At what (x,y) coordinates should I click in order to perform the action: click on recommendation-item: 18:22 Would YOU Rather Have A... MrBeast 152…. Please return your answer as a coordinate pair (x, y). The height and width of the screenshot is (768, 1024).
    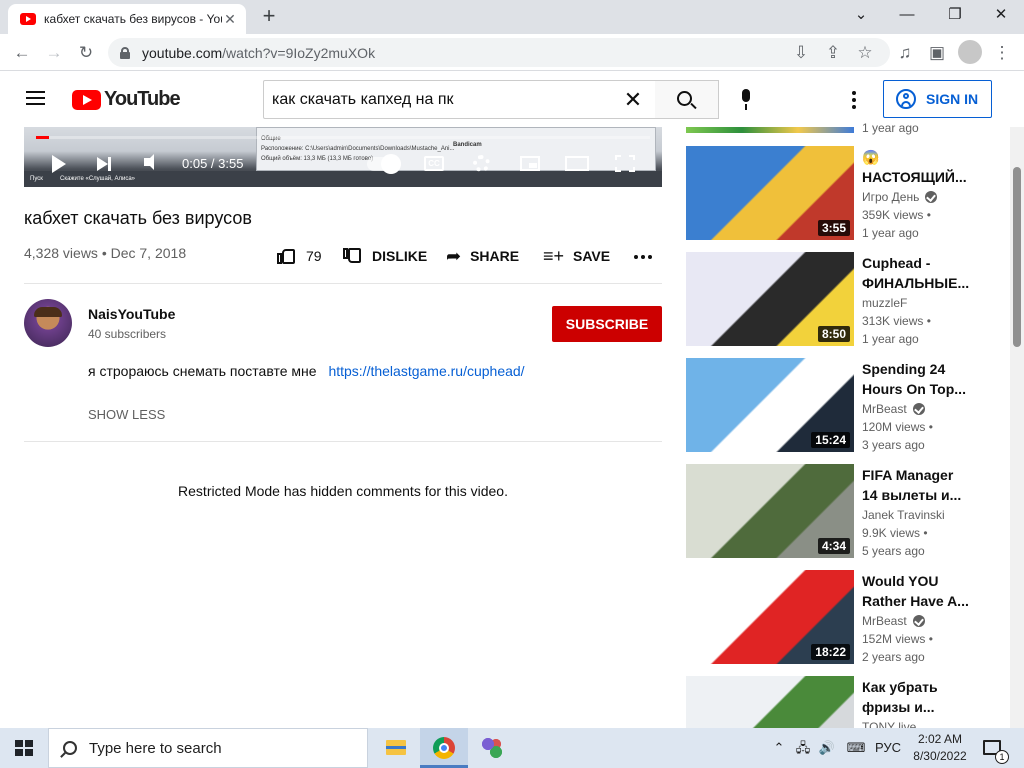
    Looking at the image, I should click on (836, 617).